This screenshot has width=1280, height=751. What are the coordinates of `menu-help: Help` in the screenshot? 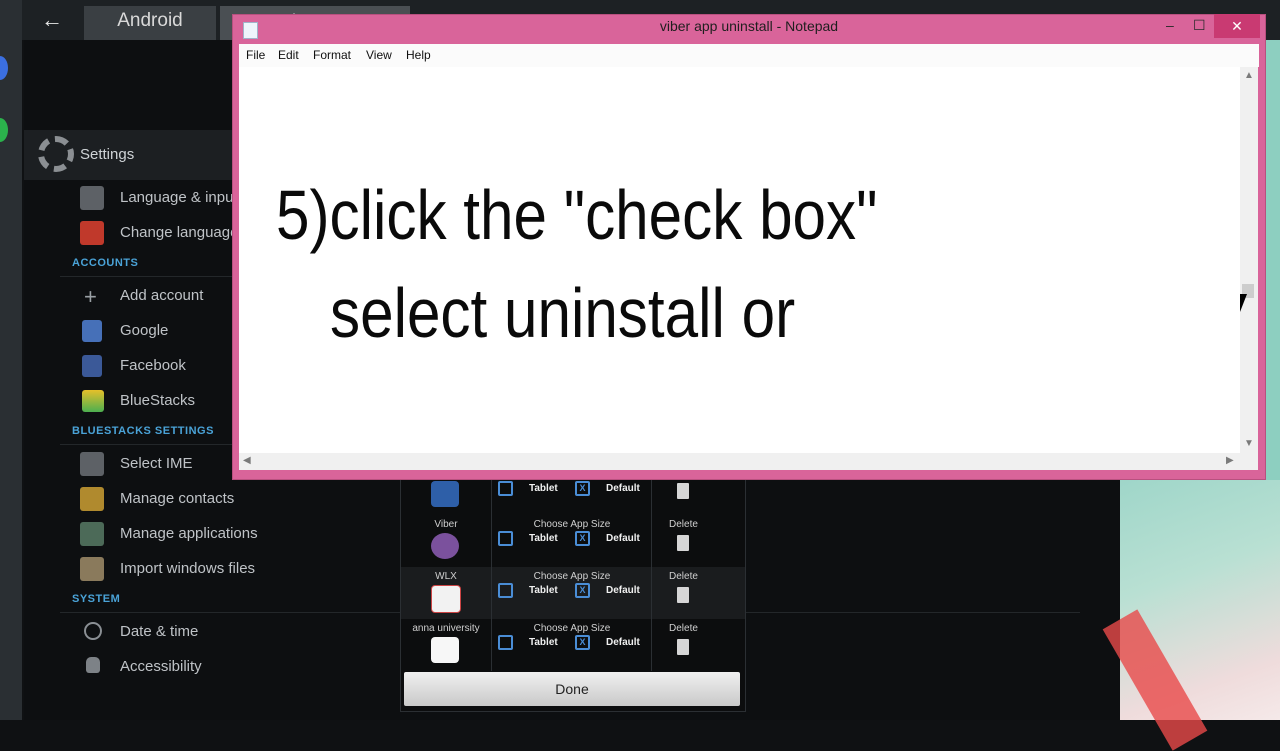 It's located at (418, 55).